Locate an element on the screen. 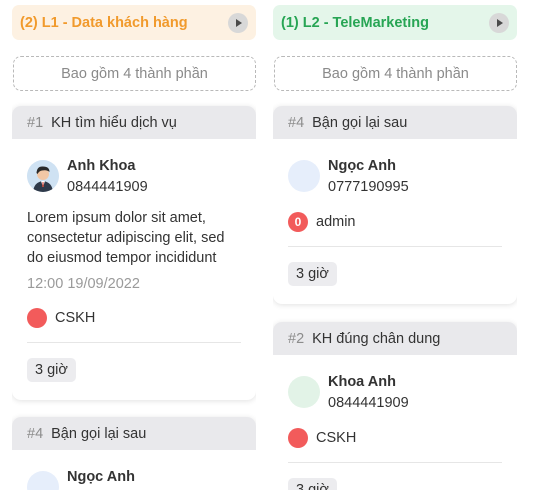  column-header-l1: (2) L1 - Data khách hàng is located at coordinates (134, 22).